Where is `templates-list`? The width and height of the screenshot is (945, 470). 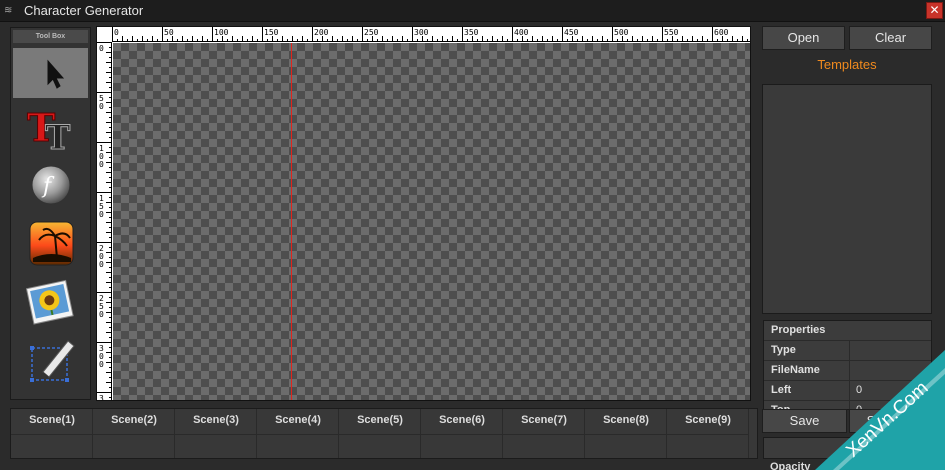 templates-list is located at coordinates (847, 199).